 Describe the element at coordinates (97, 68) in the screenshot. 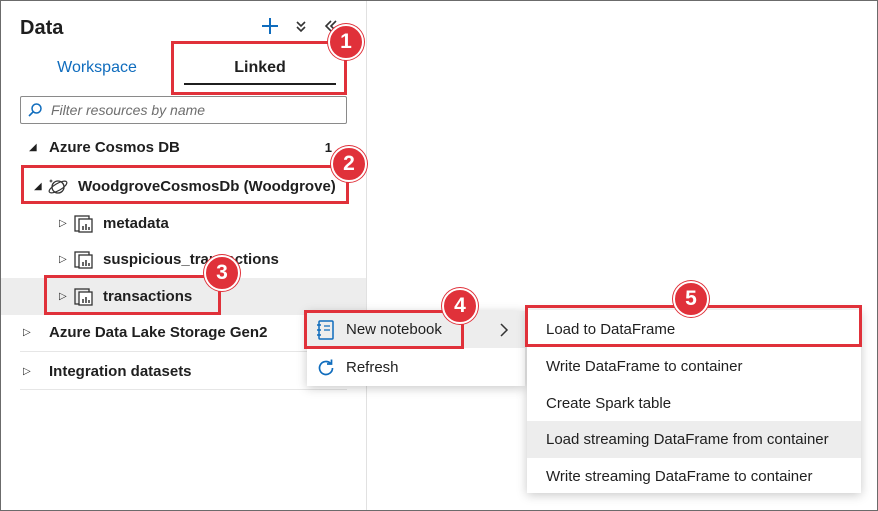

I see `tab-workspace: Workspace` at that location.